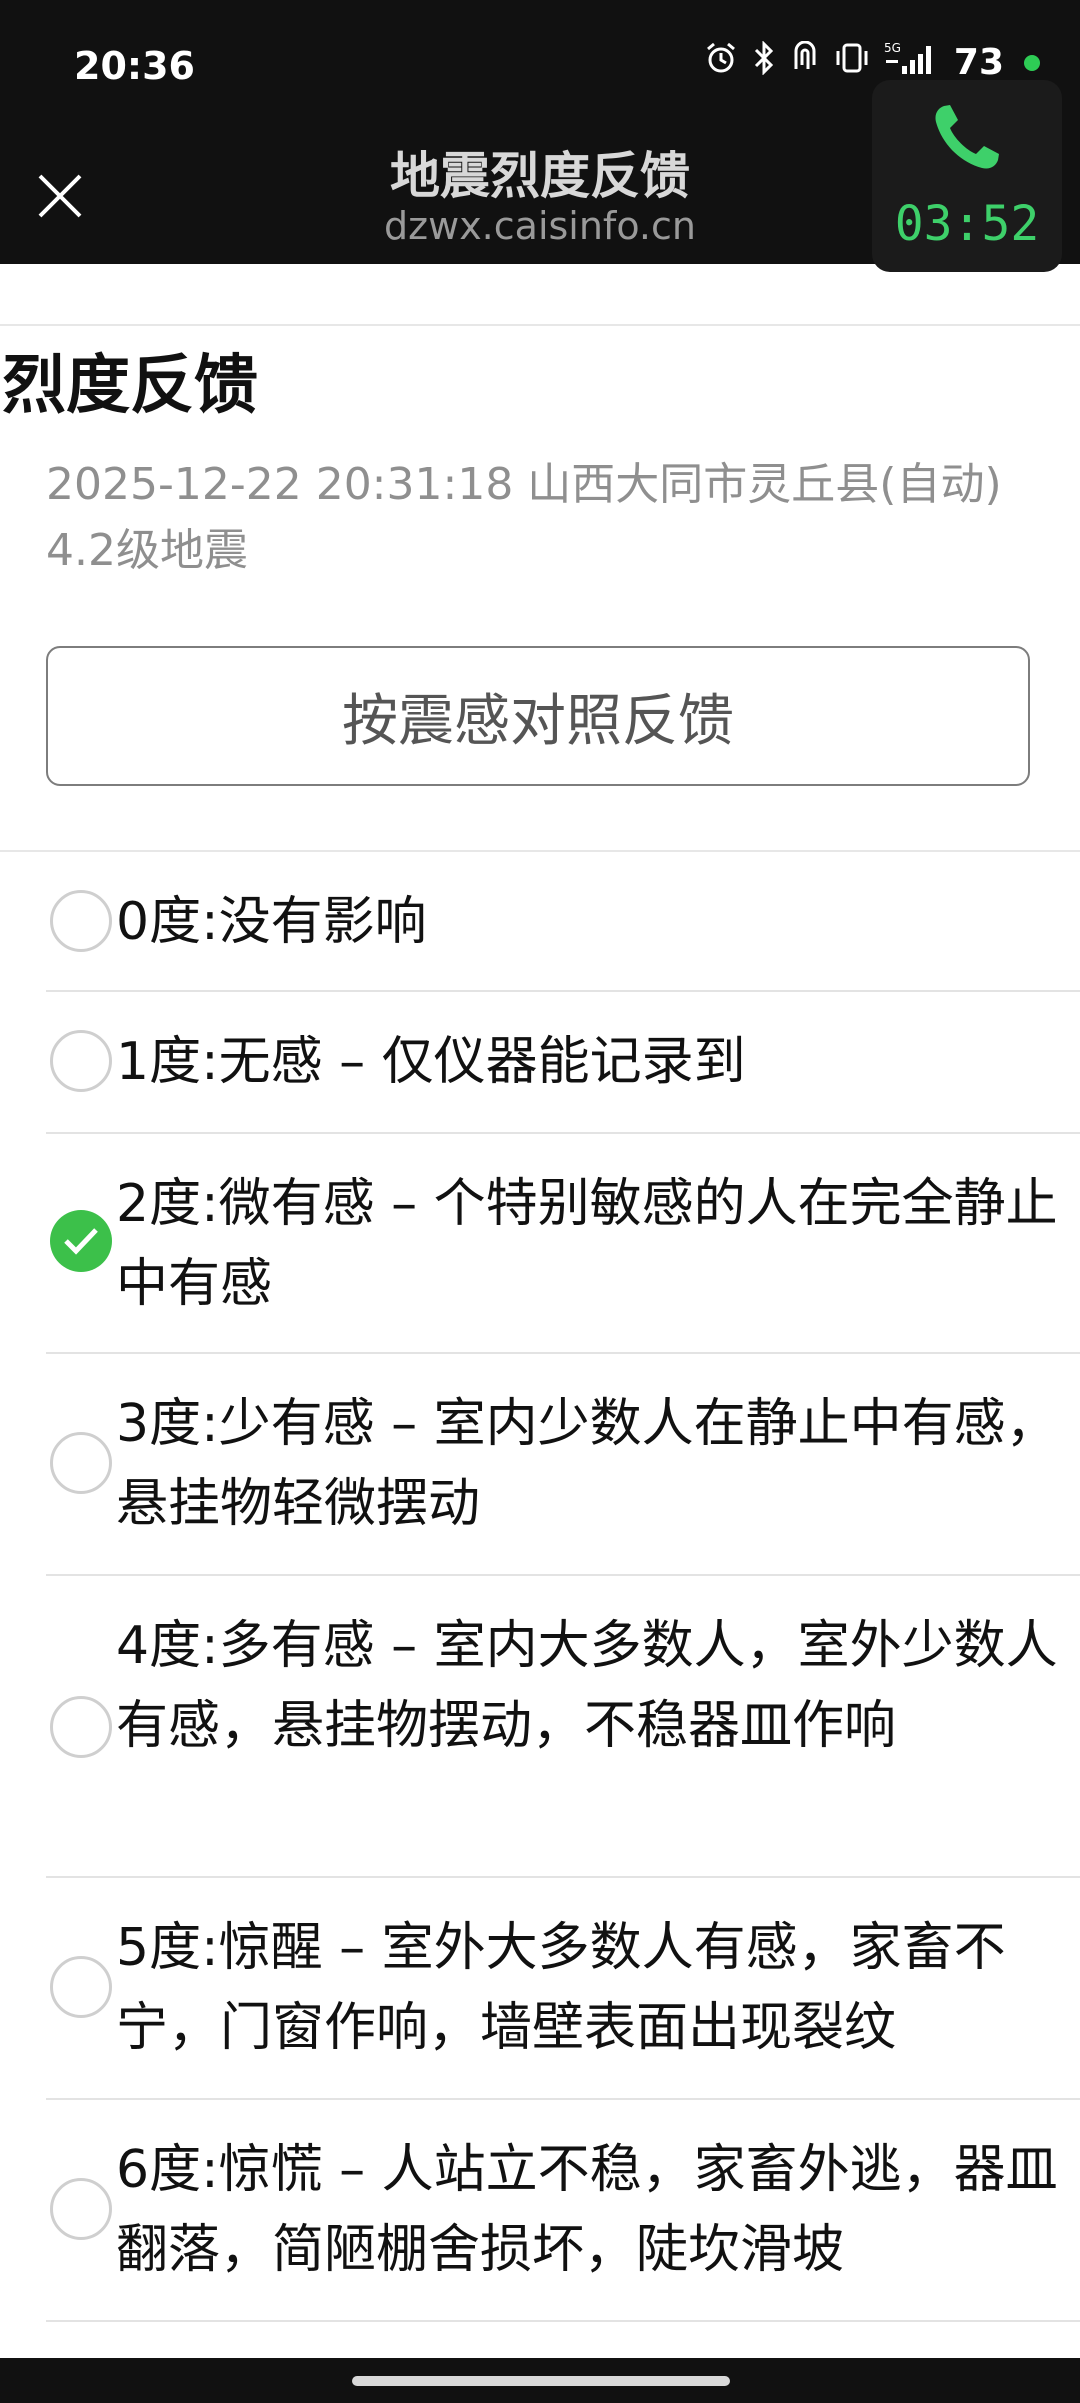  Describe the element at coordinates (587, 1464) in the screenshot. I see `option-label: 3度:少有感 – 室内少数人在静止中有感，悬挂物轻微摆动` at that location.